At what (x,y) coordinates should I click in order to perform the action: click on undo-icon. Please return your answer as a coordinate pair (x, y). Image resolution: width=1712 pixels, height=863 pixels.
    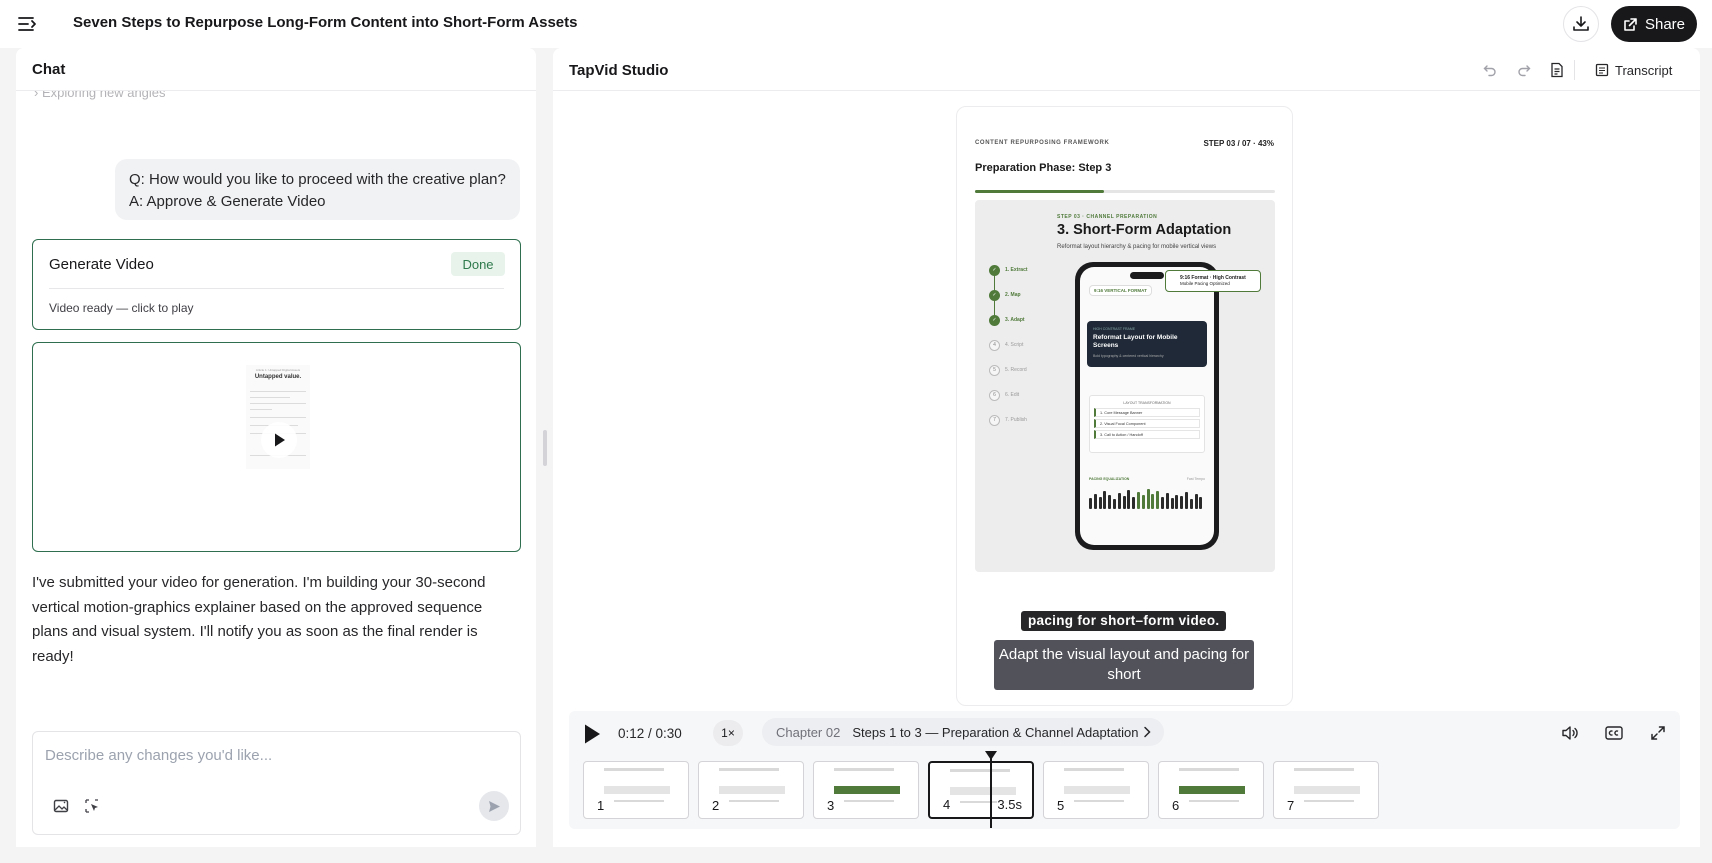
    Looking at the image, I should click on (1489, 71).